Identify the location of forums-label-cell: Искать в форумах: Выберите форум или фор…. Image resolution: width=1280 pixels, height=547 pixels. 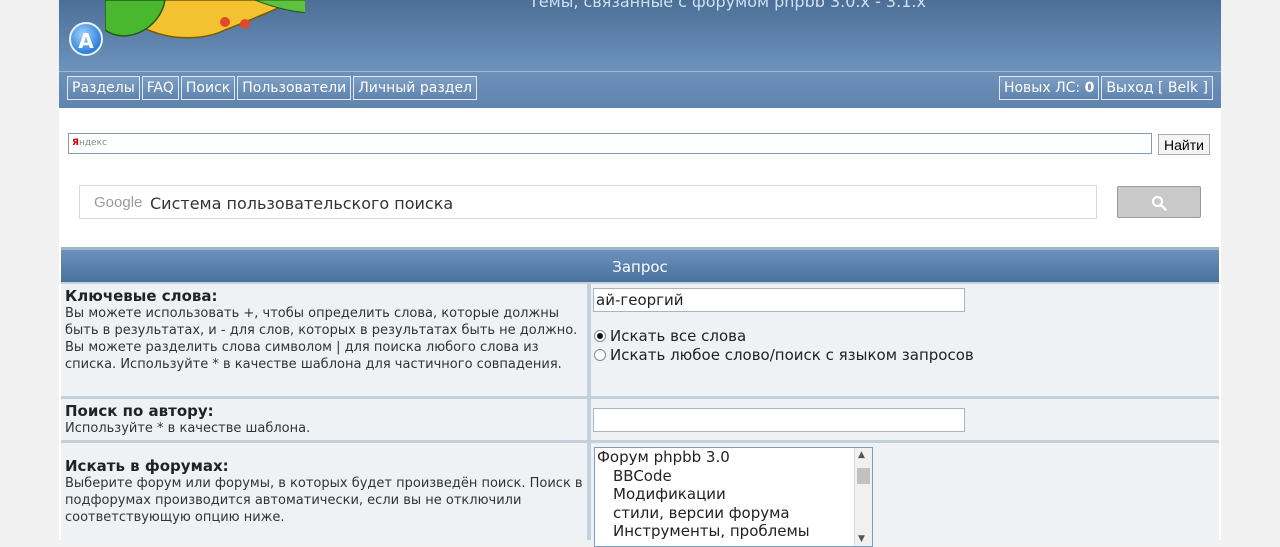
(324, 491).